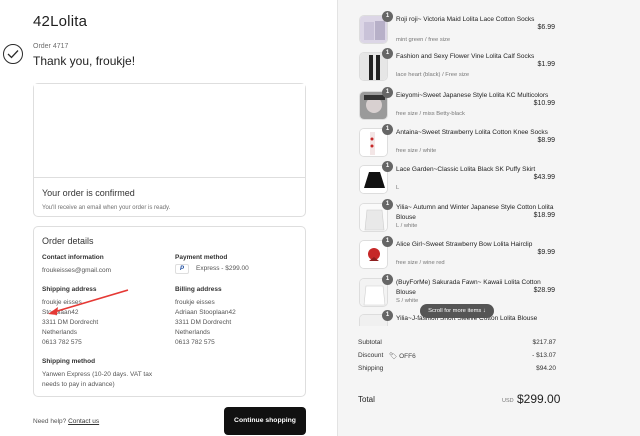 Image resolution: width=640 pixels, height=436 pixels. What do you see at coordinates (73, 257) in the screenshot?
I see `contact-label: Contact information` at bounding box center [73, 257].